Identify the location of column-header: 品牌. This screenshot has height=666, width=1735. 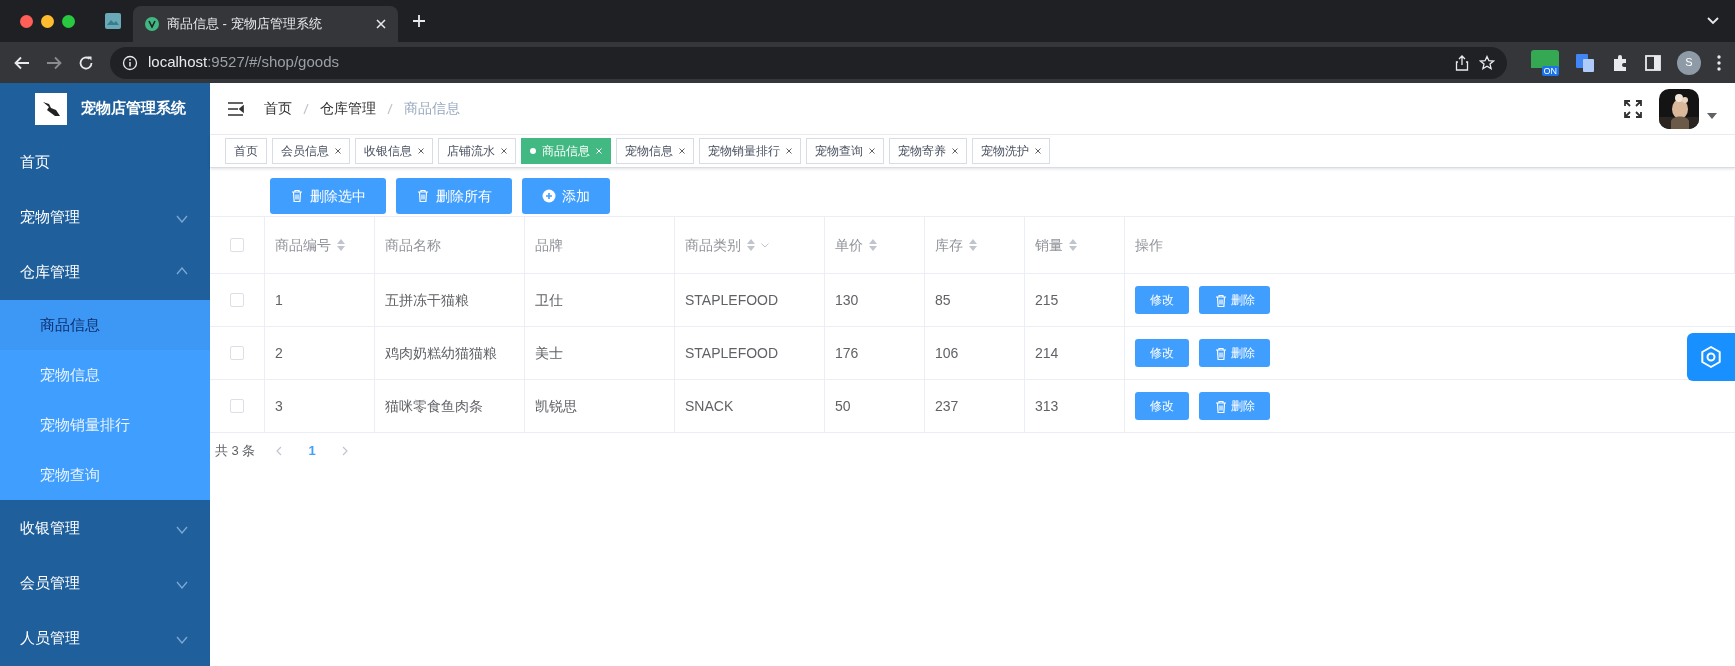
(549, 245).